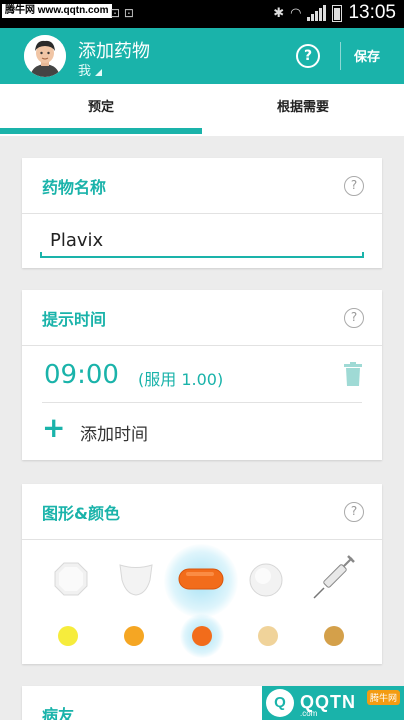  What do you see at coordinates (317, 13) in the screenshot?
I see `signal-icon` at bounding box center [317, 13].